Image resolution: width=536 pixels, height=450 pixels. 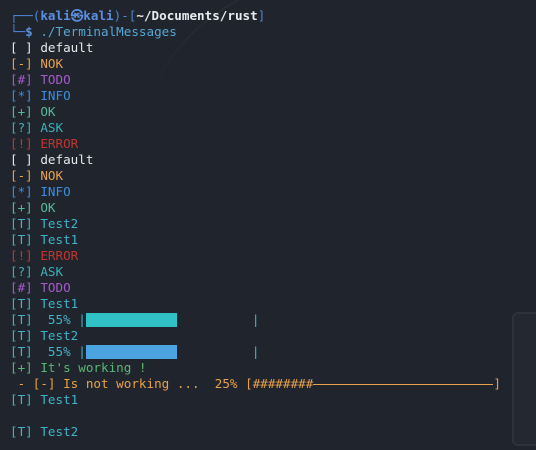 What do you see at coordinates (226, 383) in the screenshot?
I see `progress-percent: 25%` at bounding box center [226, 383].